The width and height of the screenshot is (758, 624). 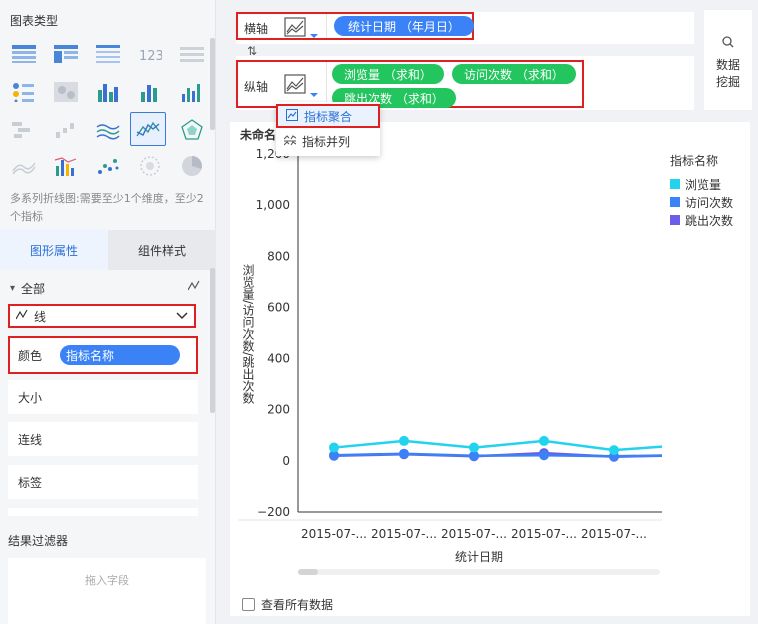 I want to click on legend-item: 跳出次数, so click(x=710, y=220).